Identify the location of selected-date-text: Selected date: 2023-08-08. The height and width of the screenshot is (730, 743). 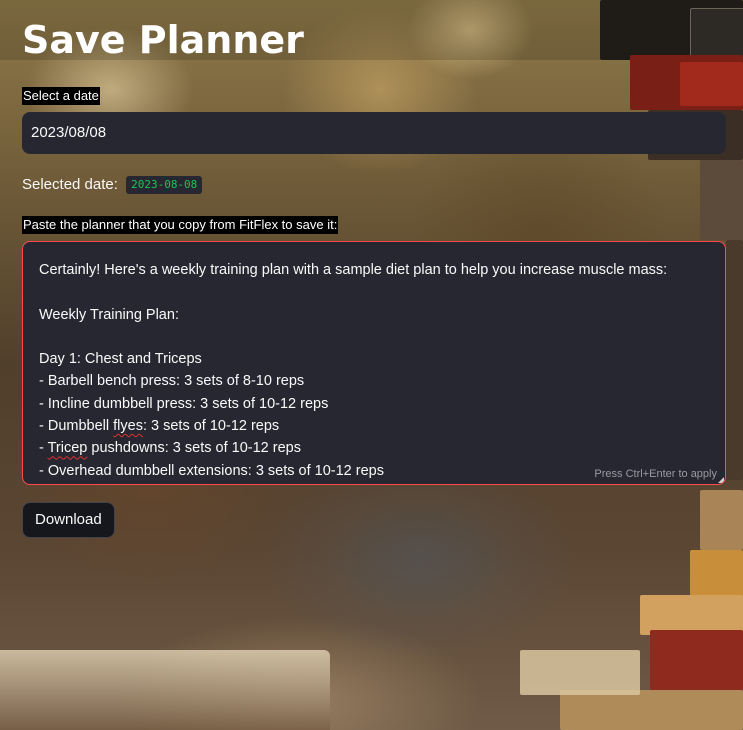
(112, 185).